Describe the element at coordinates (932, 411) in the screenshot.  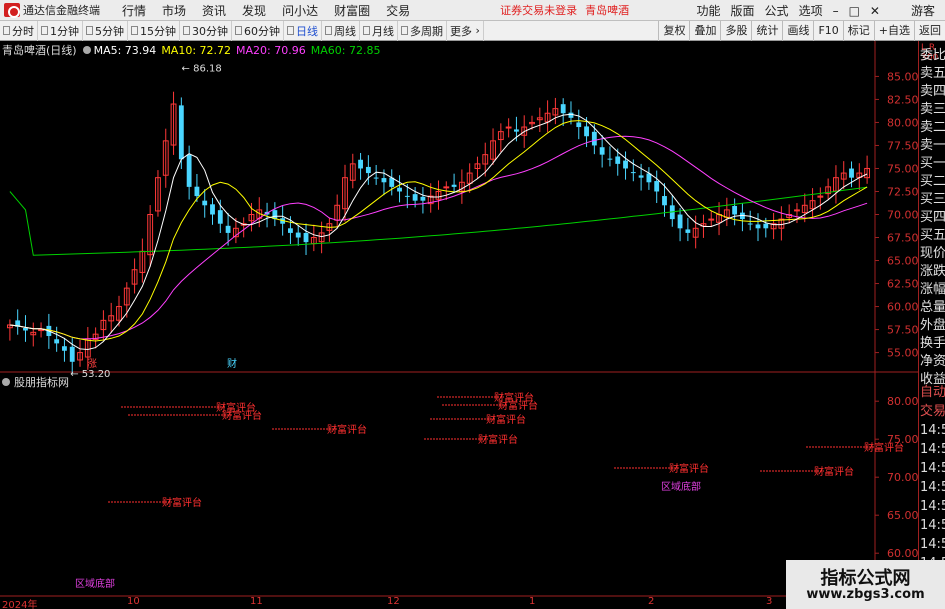
I see `side-panel-sub-item: 交易` at that location.